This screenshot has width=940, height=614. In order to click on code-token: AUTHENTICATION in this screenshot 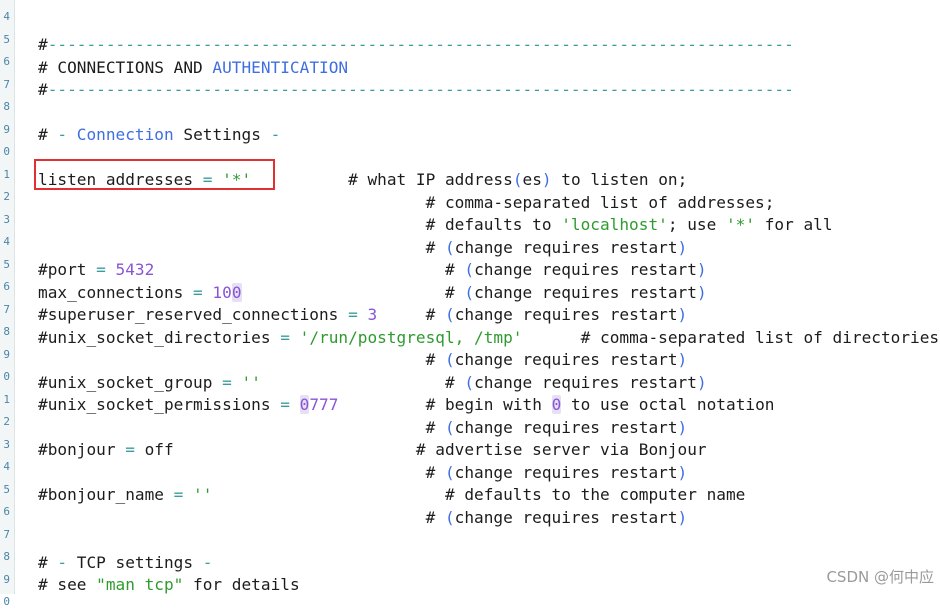, I will do `click(280, 67)`.